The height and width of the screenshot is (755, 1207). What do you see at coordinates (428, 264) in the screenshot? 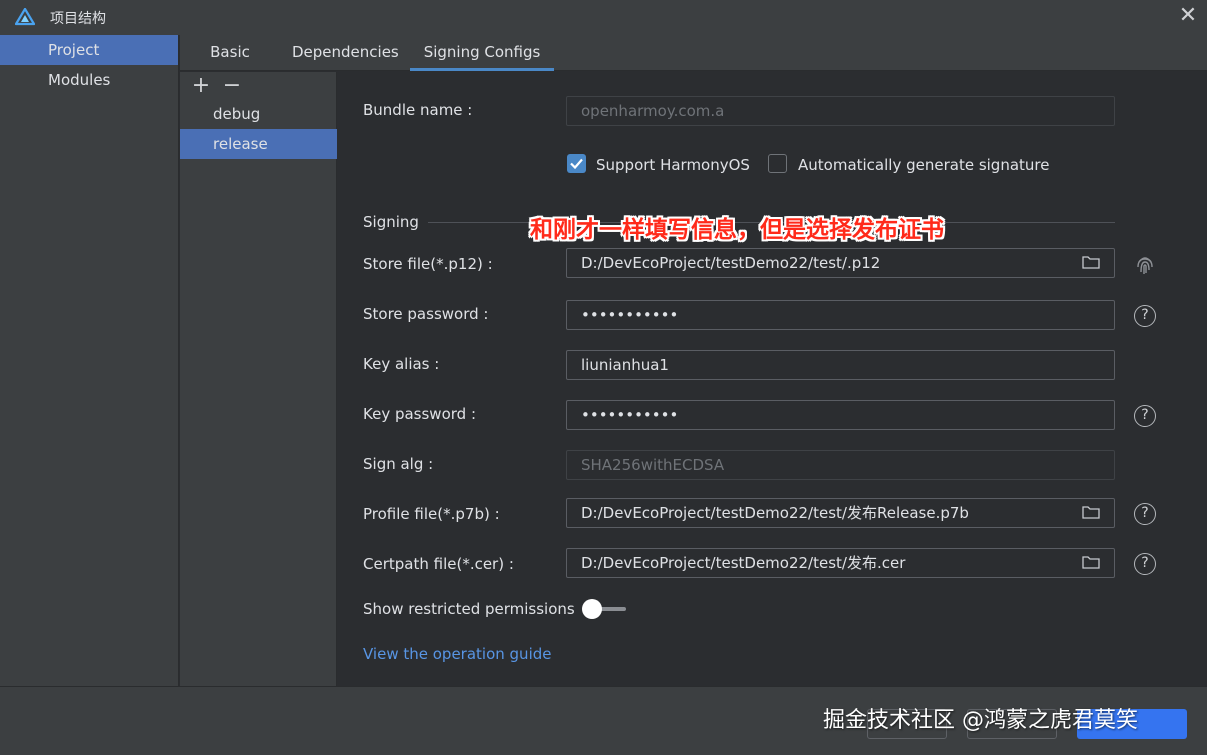
I see `store-file-label: Store file(*.p12) :` at bounding box center [428, 264].